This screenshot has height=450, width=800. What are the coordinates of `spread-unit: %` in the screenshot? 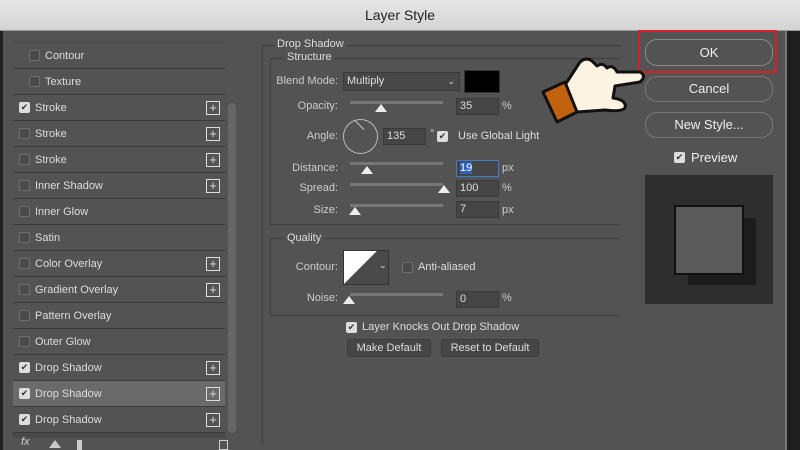 It's located at (507, 188).